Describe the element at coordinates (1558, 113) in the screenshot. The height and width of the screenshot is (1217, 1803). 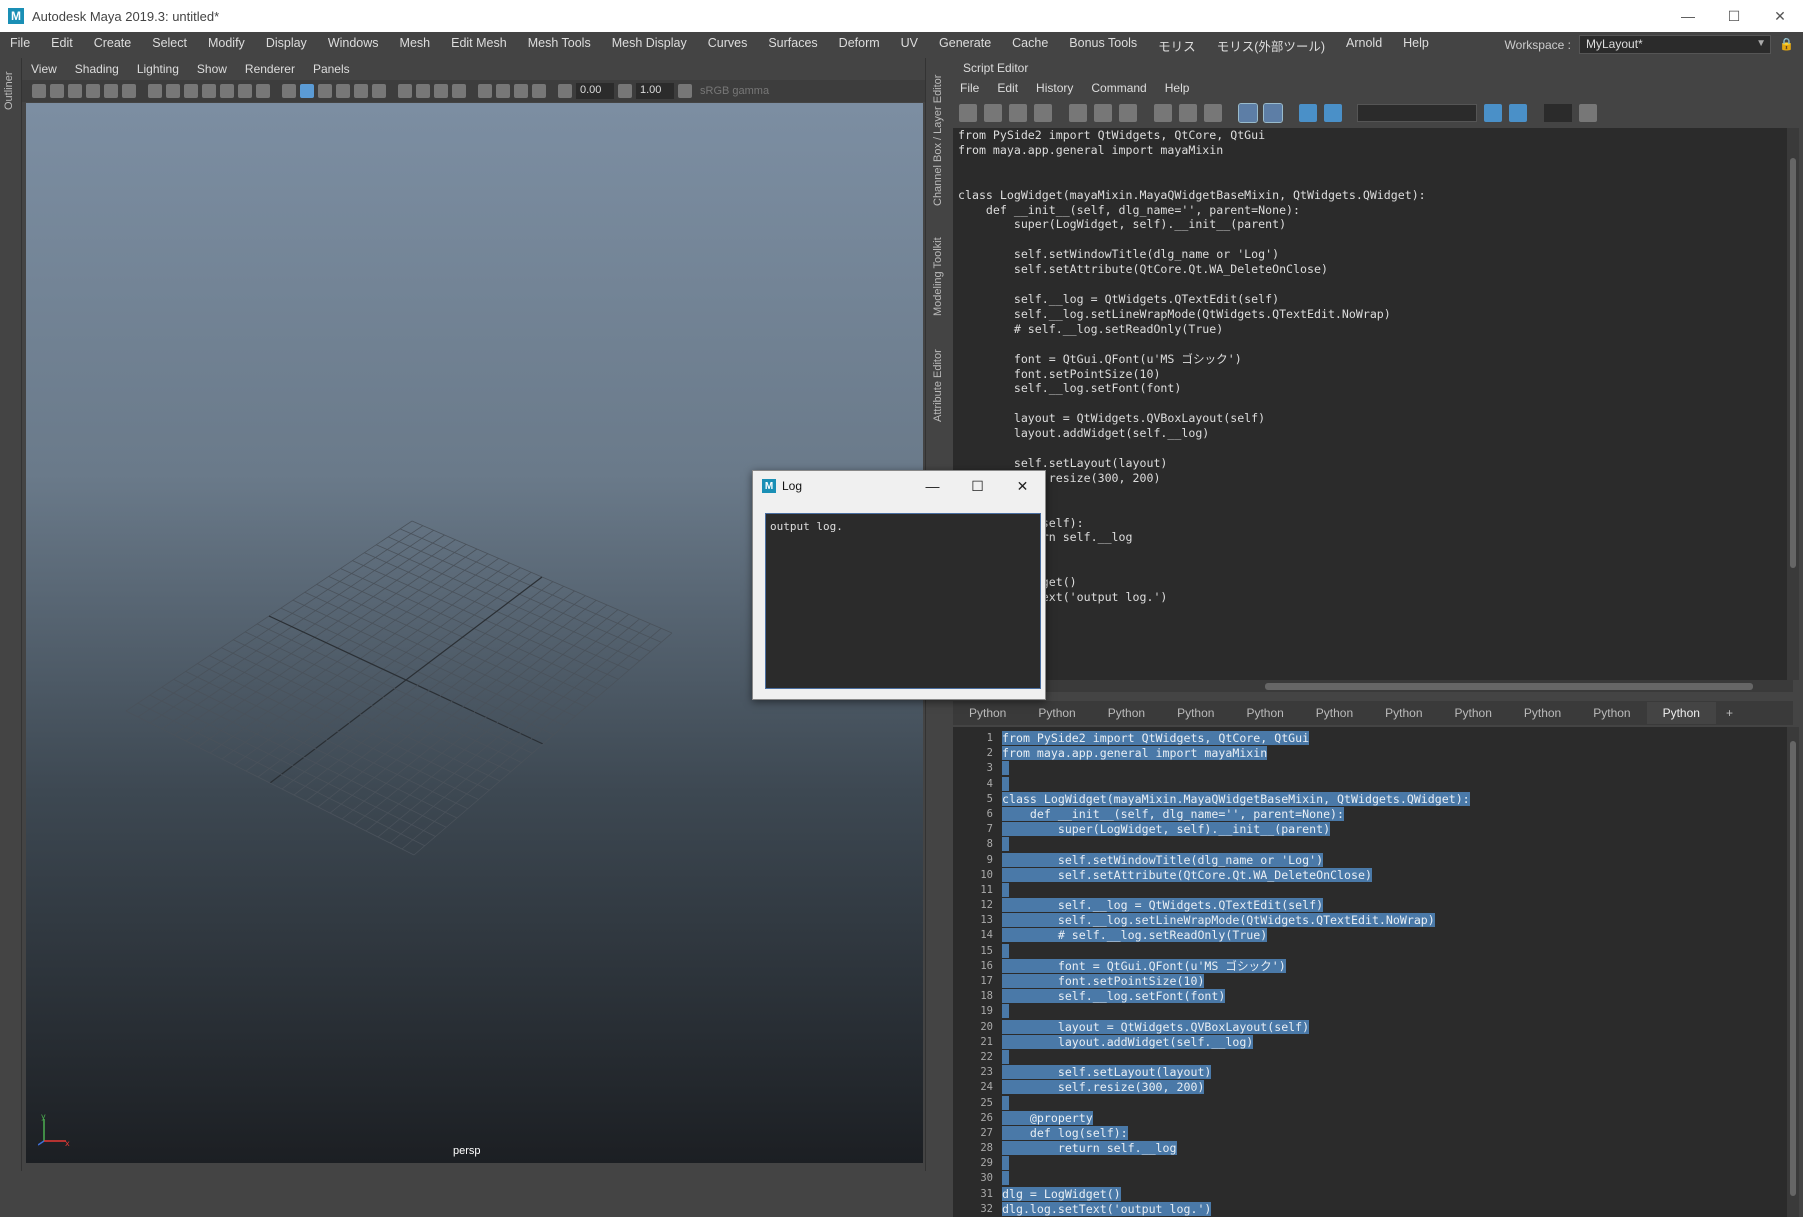
I see `goto-line-field` at that location.